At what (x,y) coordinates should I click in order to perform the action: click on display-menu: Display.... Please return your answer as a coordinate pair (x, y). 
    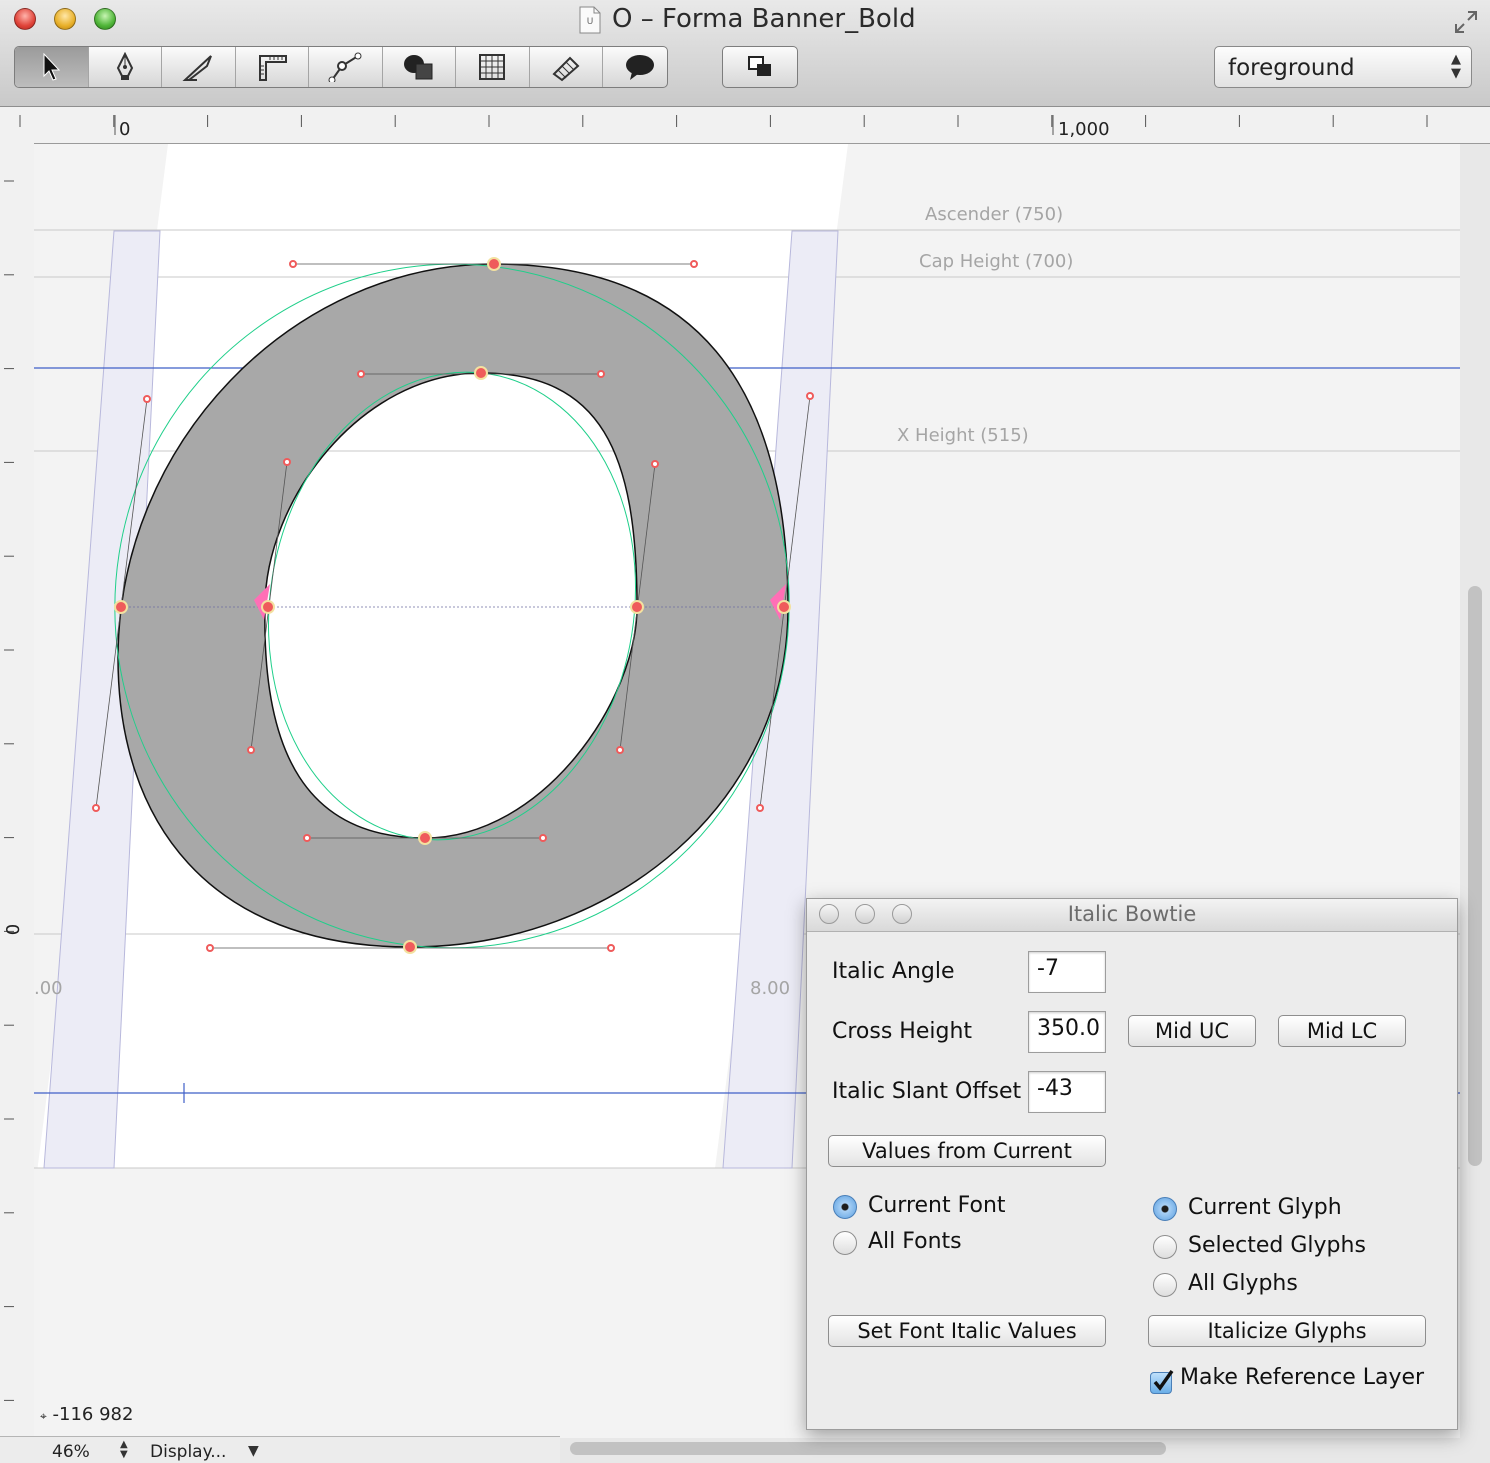
    Looking at the image, I should click on (188, 1452).